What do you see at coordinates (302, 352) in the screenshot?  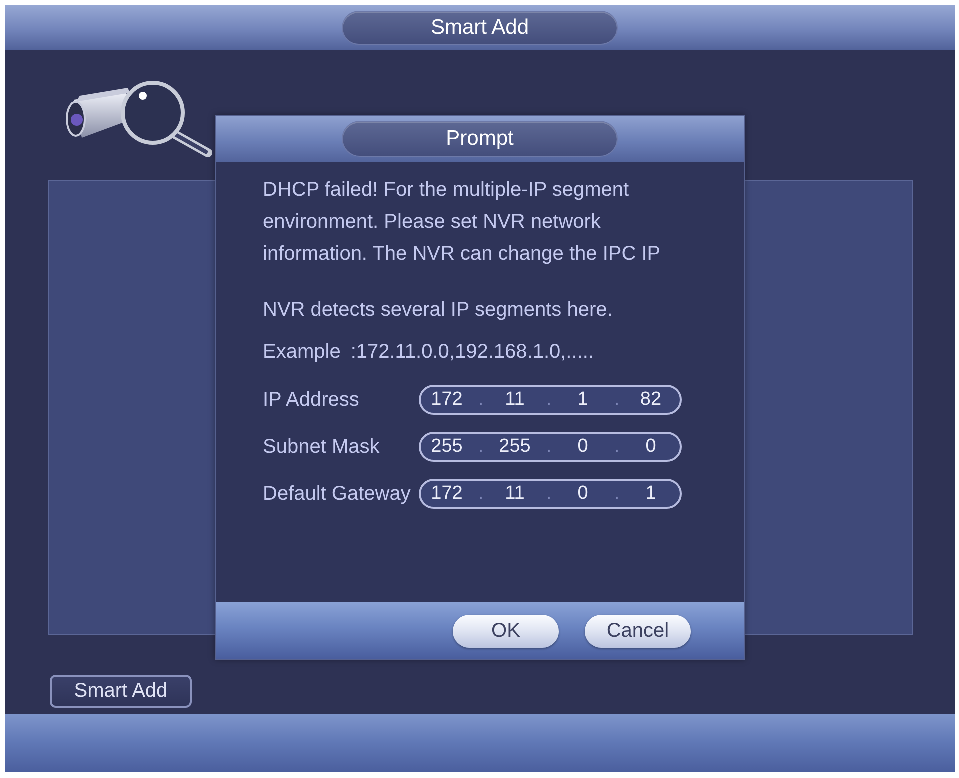 I see `example-label: Example` at bounding box center [302, 352].